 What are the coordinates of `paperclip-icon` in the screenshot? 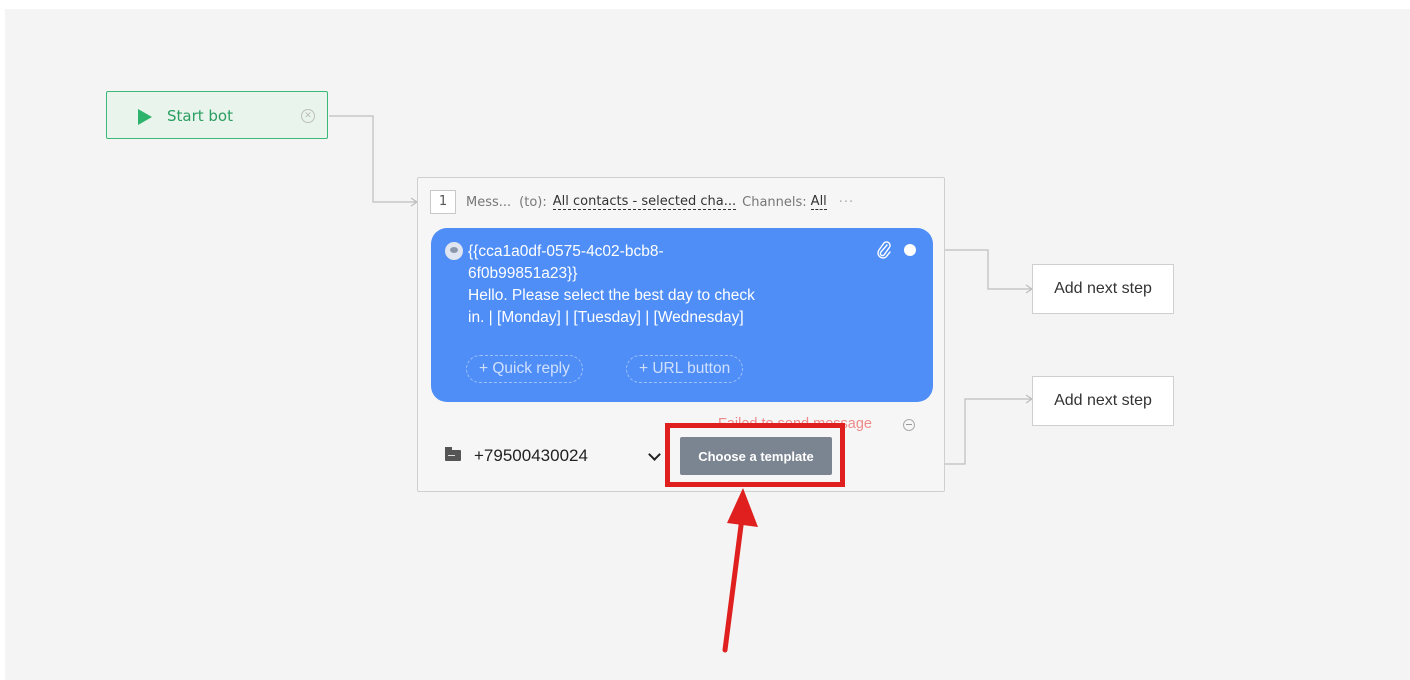 It's located at (884, 250).